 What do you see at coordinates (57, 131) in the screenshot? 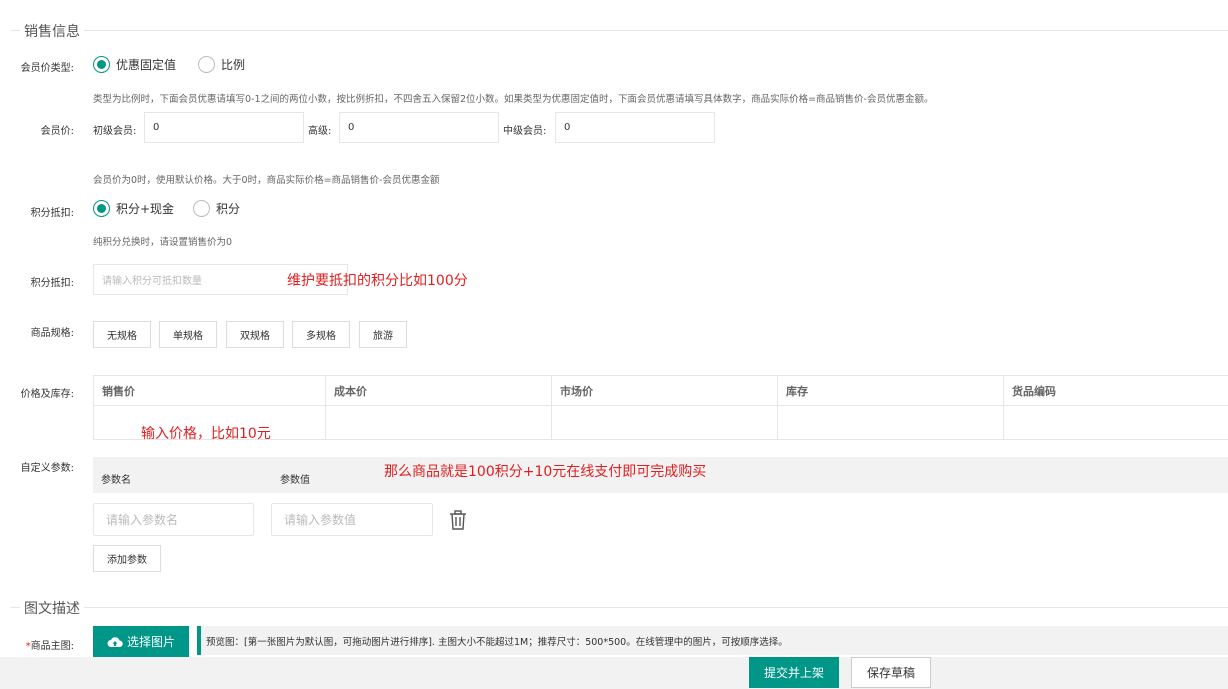
I see `member-price-label: 会员价:` at bounding box center [57, 131].